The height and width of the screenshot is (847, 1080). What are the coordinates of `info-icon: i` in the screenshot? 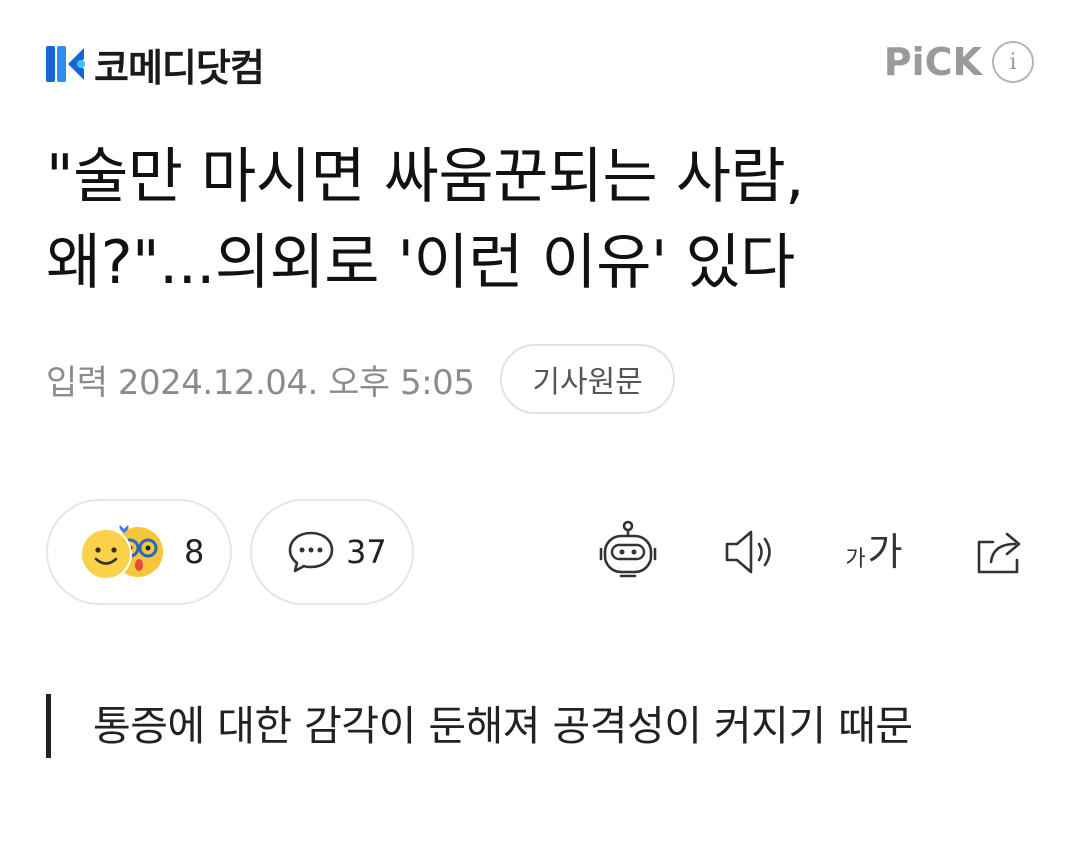 It's located at (1013, 62).